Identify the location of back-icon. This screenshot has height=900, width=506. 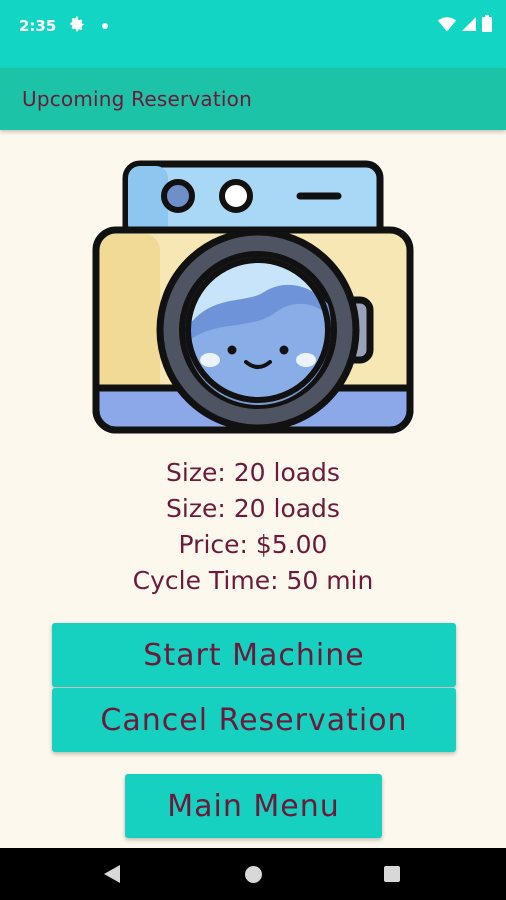
(112, 874).